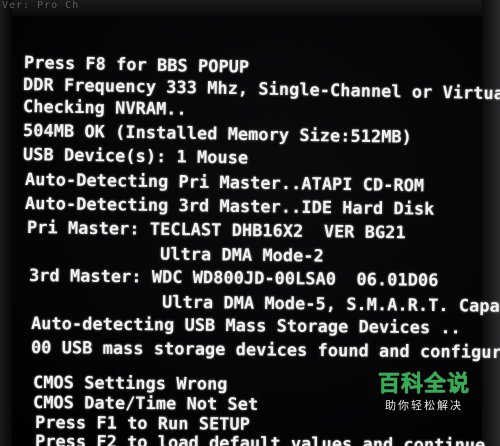 The height and width of the screenshot is (446, 500). What do you see at coordinates (216, 231) in the screenshot?
I see `pri-master-device-line: Pri Master: TECLAST DHB16X2 VER BG21` at bounding box center [216, 231].